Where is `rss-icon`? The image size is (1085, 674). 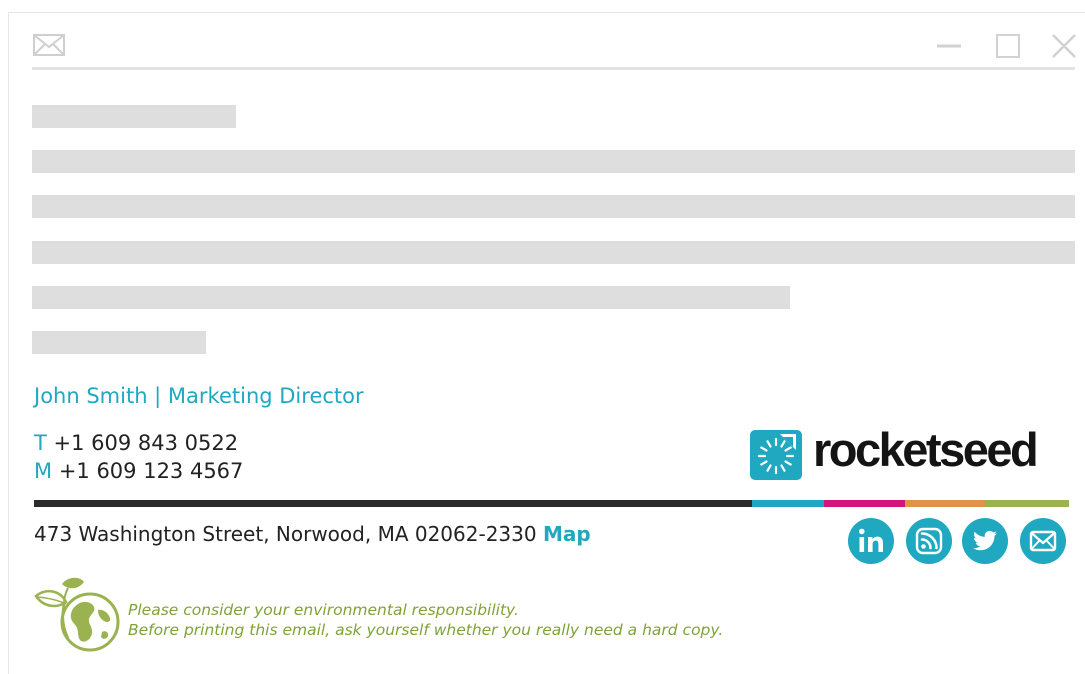
rss-icon is located at coordinates (929, 541).